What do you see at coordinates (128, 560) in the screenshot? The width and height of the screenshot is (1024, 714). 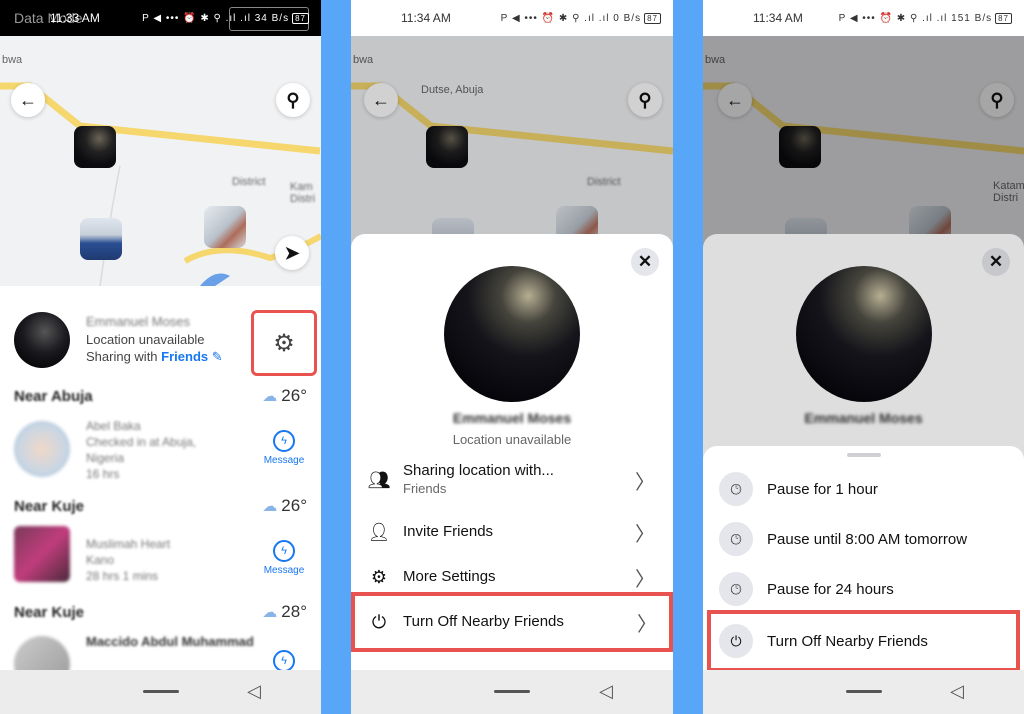 I see `friend-info: Muslimah Heart Kano 28 hrs 1 mins` at bounding box center [128, 560].